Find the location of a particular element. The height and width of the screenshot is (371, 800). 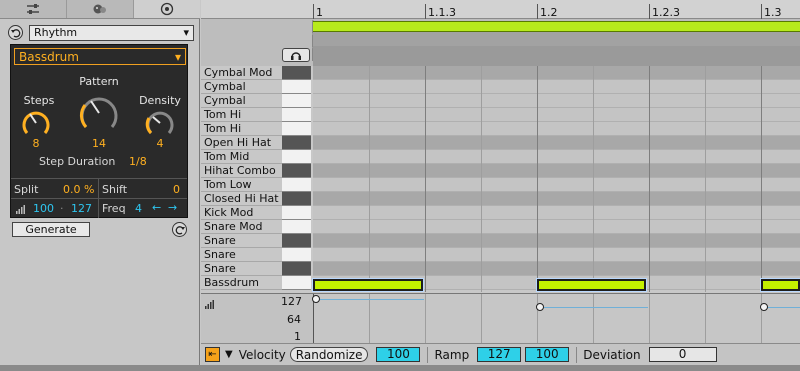

ramp-label: Ramp is located at coordinates (452, 354).